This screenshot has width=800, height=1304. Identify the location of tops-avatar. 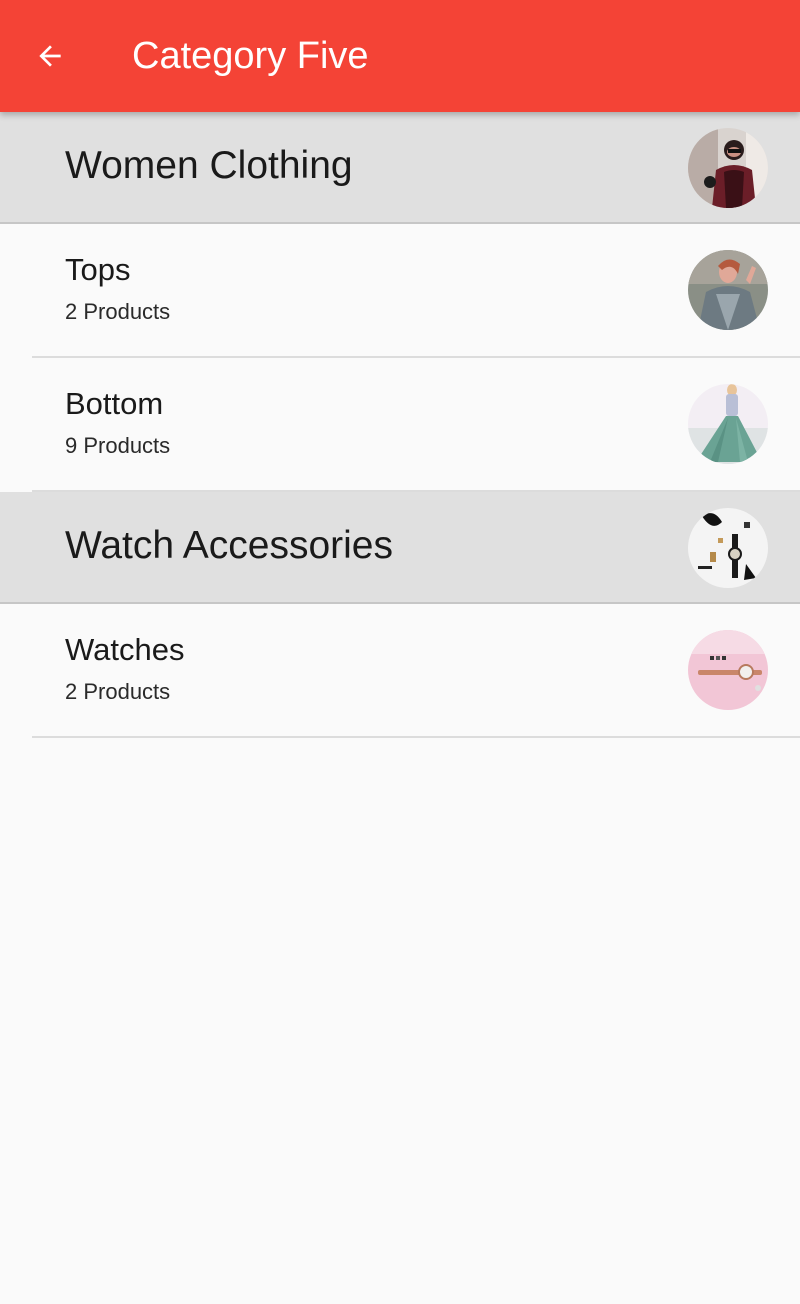
(728, 290).